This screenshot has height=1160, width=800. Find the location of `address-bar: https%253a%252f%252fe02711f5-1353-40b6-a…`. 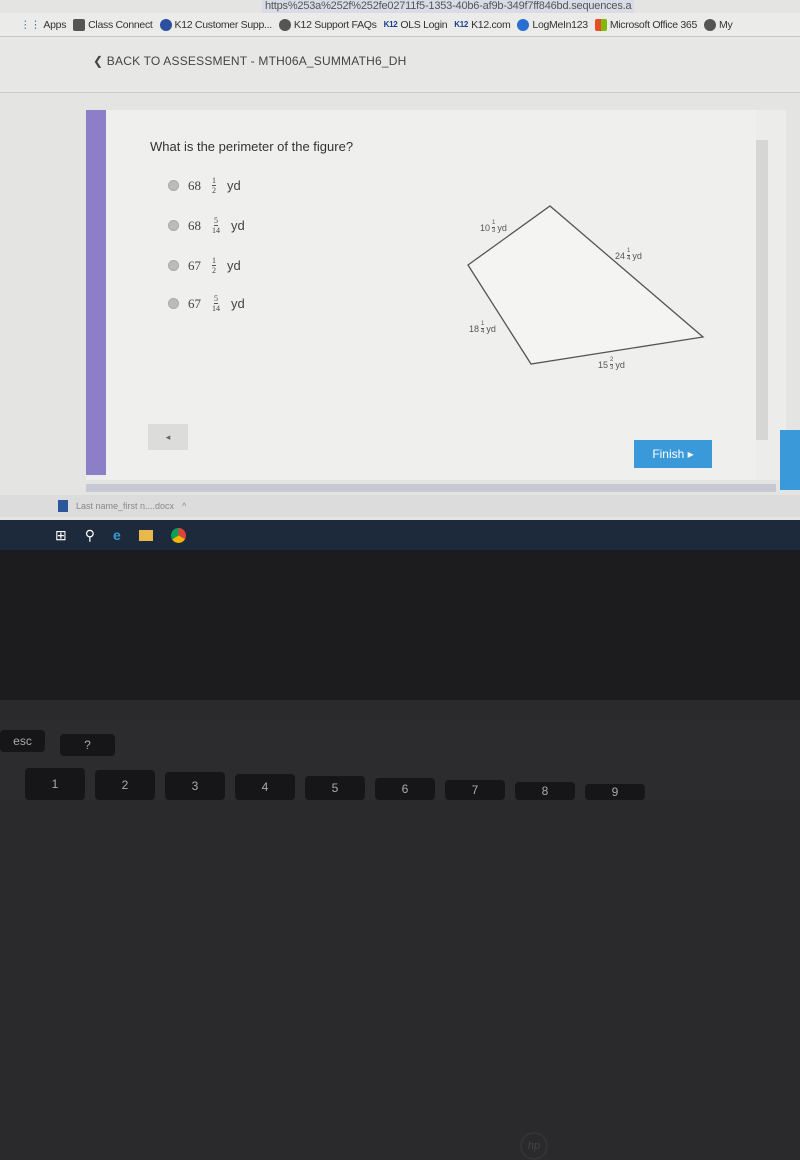

address-bar: https%253a%252f%252fe02711f5-1353-40b6-a… is located at coordinates (448, 6).